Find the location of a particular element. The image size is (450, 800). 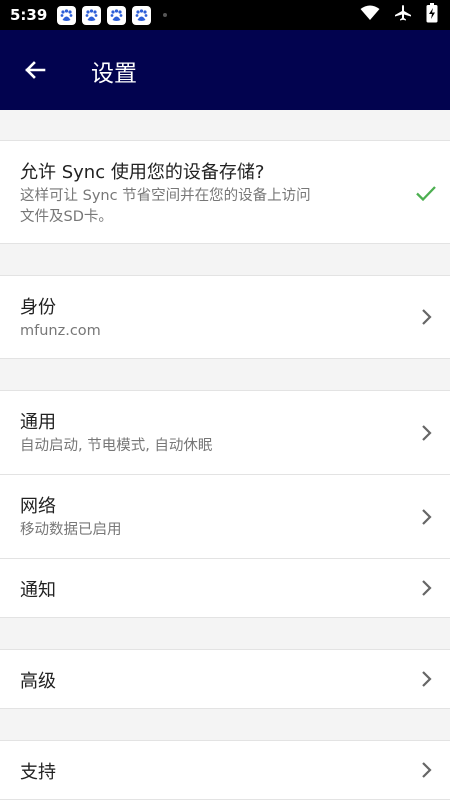

advanced-title: 高级 is located at coordinates (38, 681).